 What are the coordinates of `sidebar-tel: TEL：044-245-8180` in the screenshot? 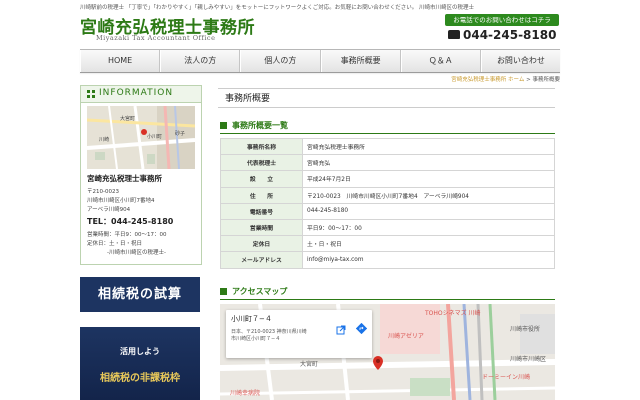 It's located at (130, 221).